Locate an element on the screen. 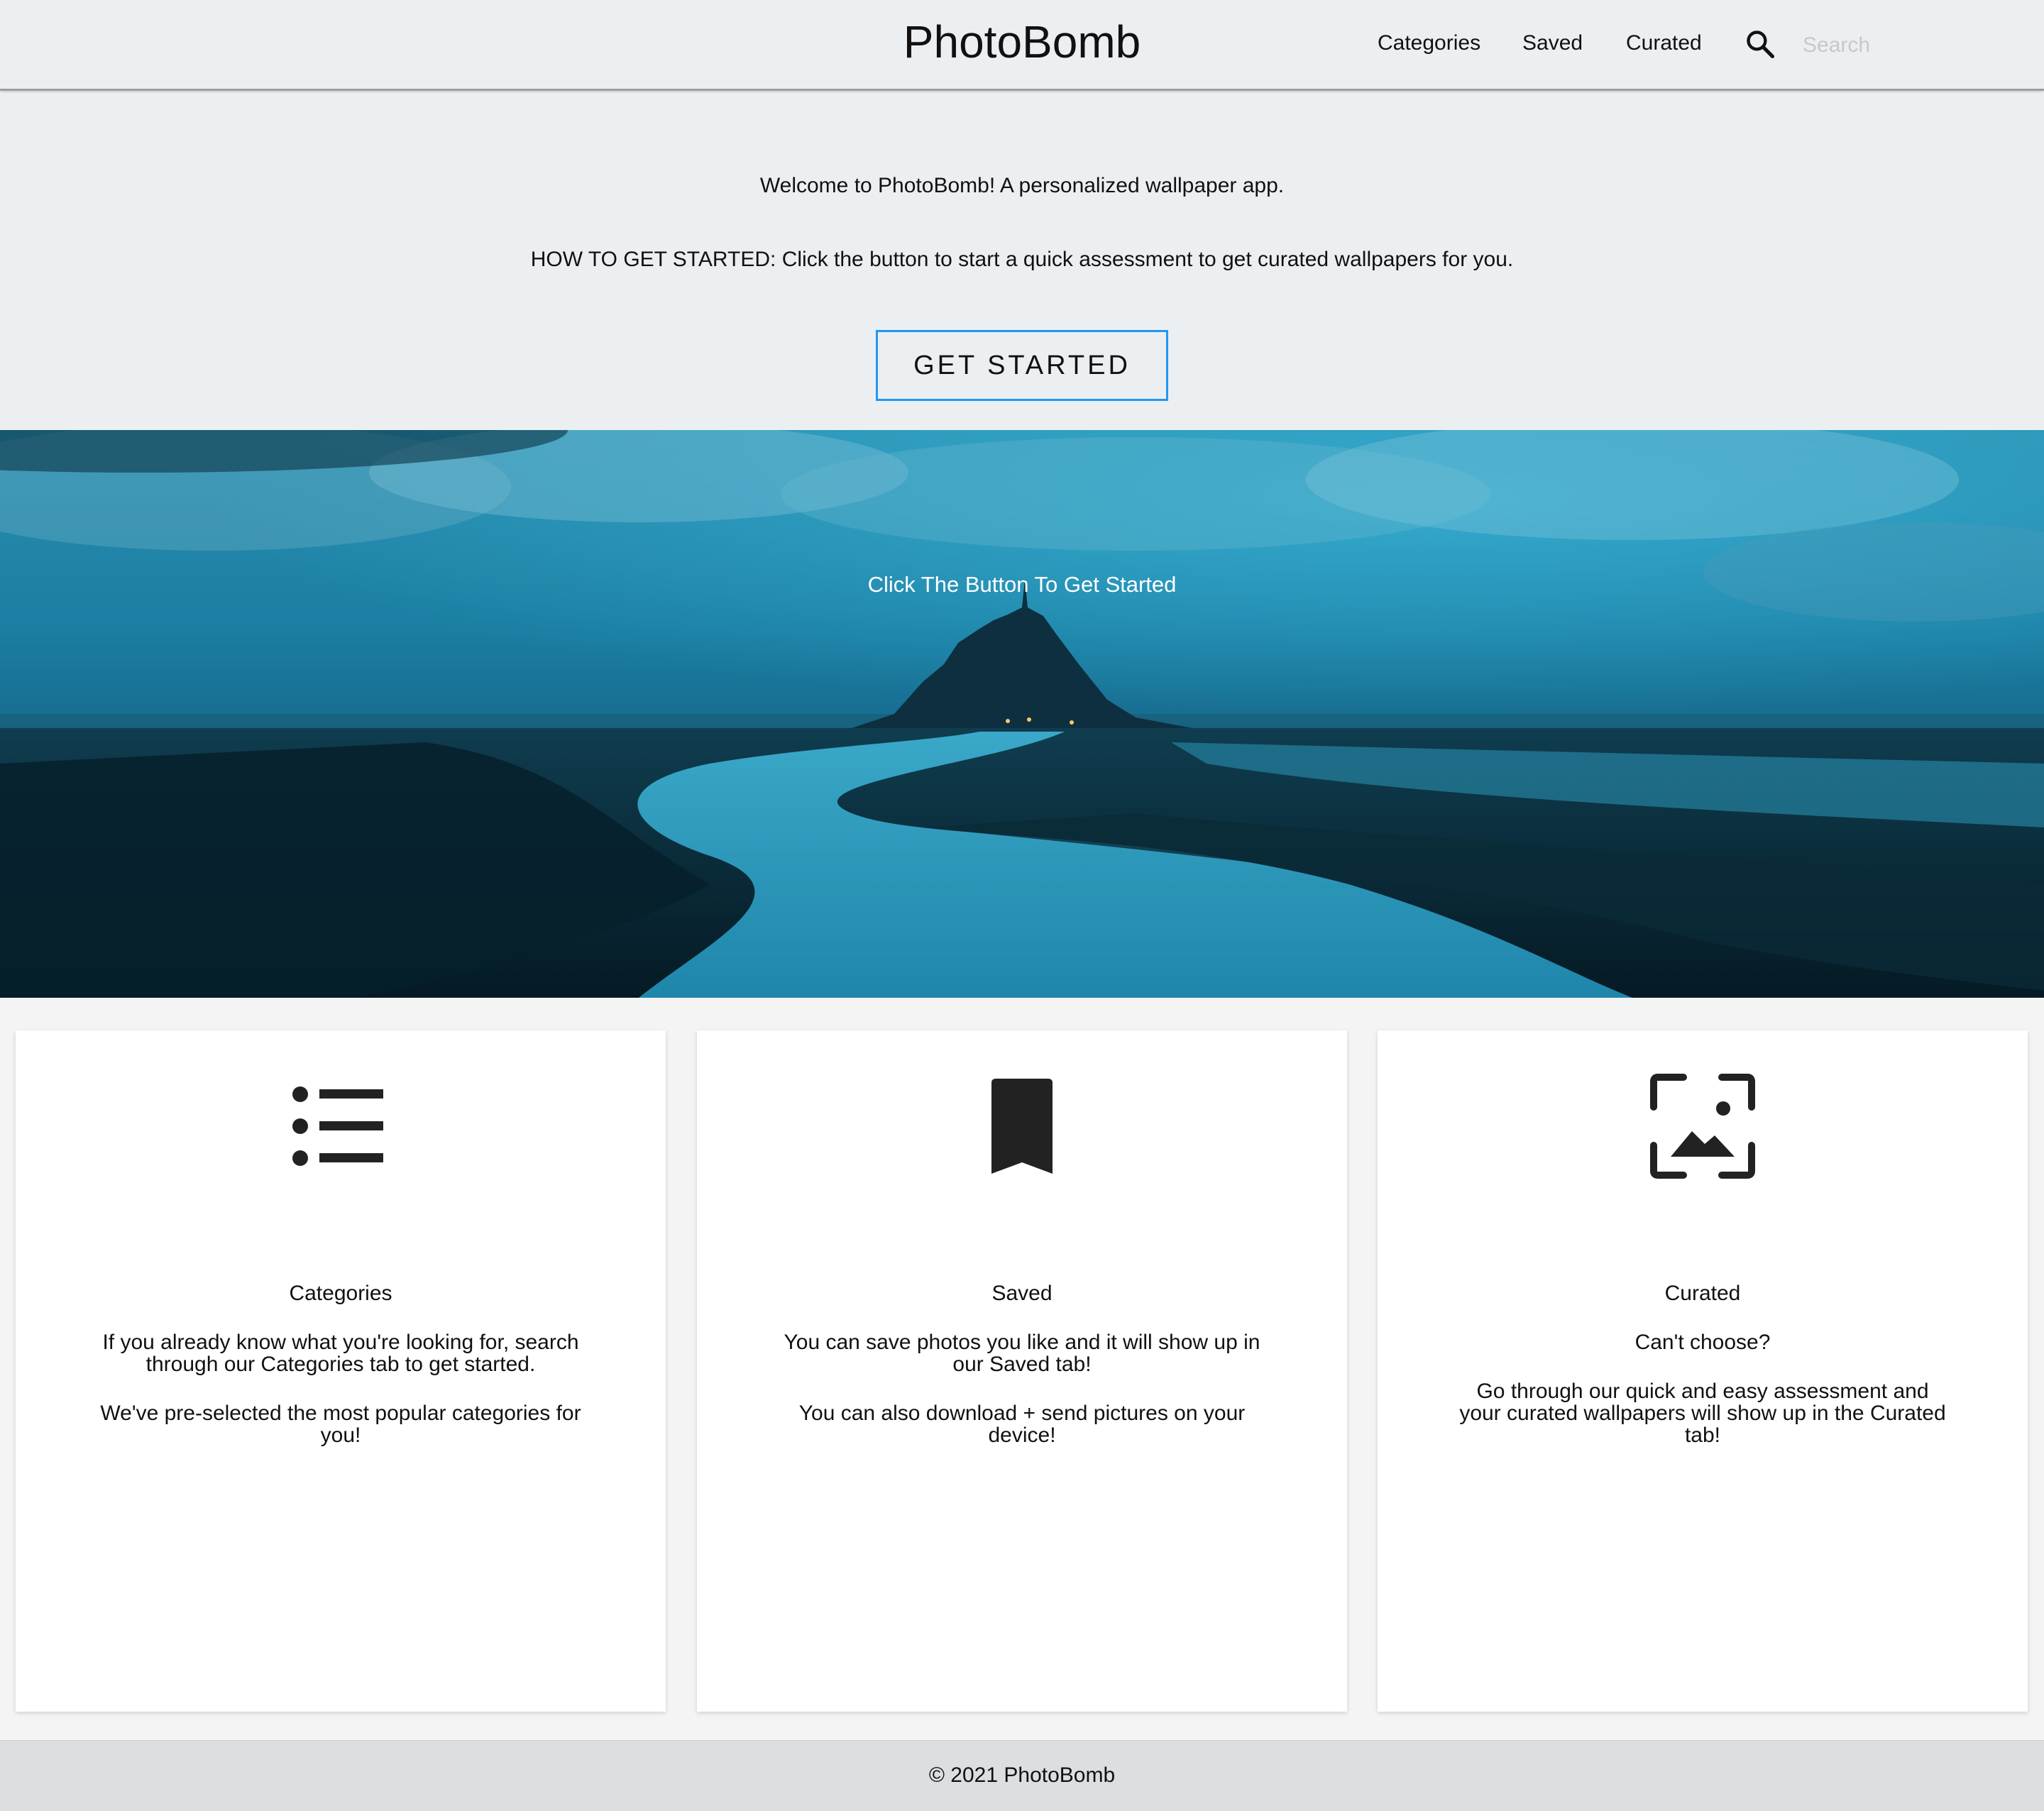 The image size is (2044, 1811). top-navbar: PhotoBomb Categories Saved Curated is located at coordinates (1022, 45).